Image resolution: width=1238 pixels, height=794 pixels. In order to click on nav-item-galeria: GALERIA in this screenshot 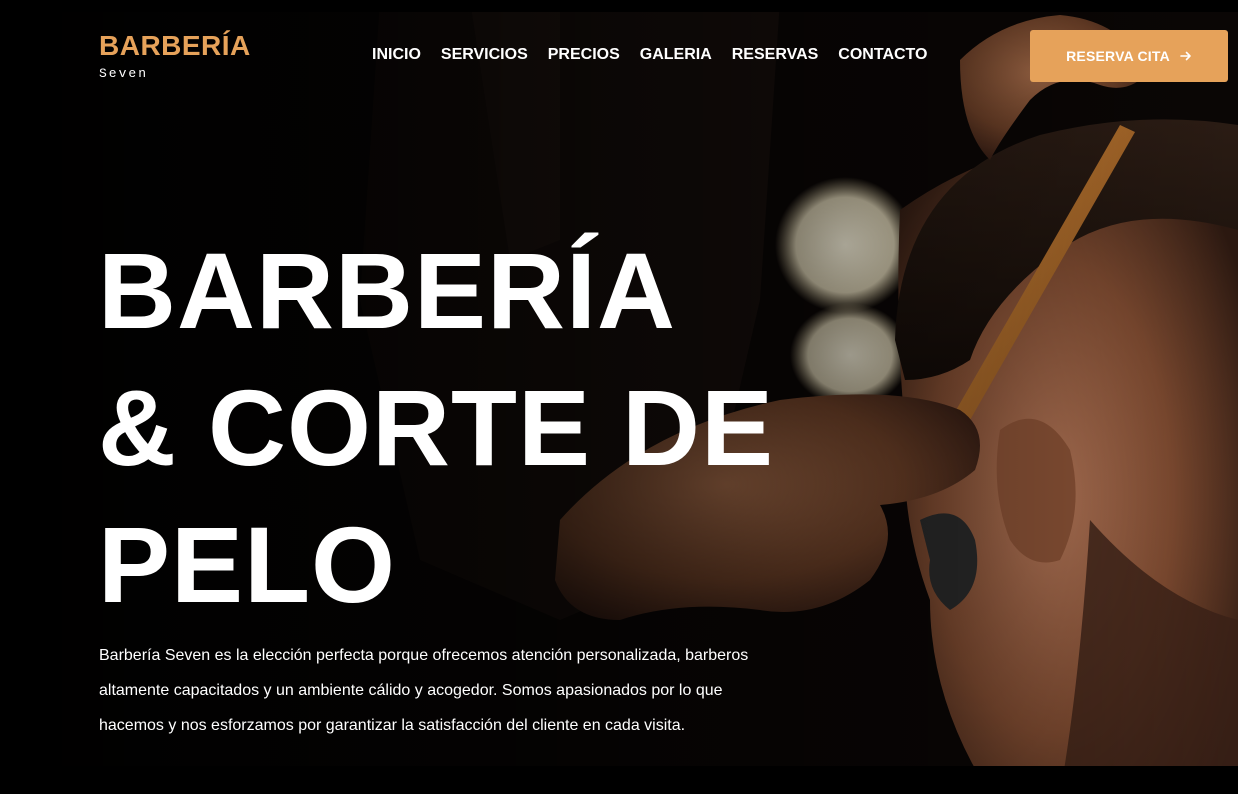, I will do `click(676, 55)`.